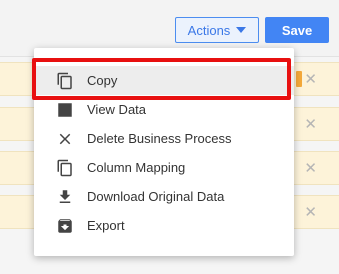 The image size is (339, 274). Describe the element at coordinates (209, 30) in the screenshot. I see `actions-label: Actions` at that location.